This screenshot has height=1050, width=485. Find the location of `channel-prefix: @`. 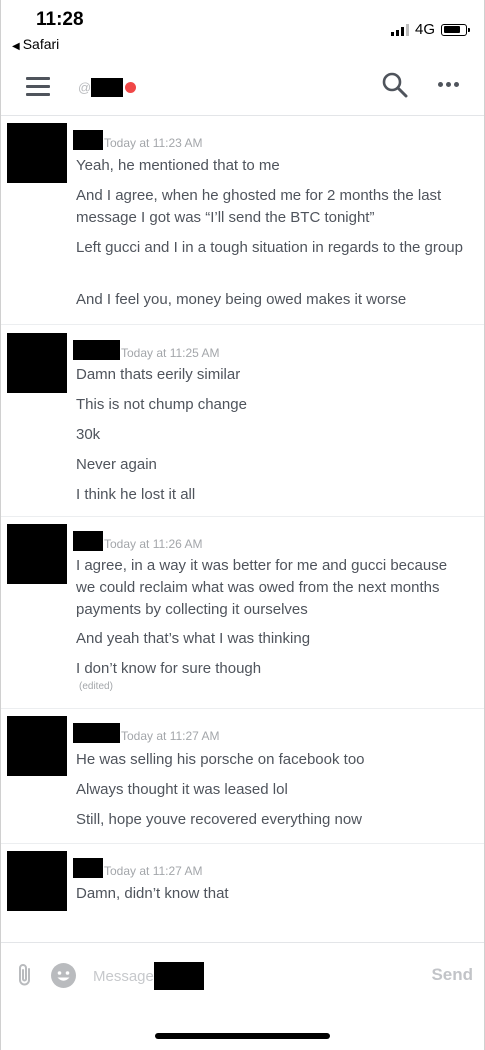

channel-prefix: @ is located at coordinates (85, 87).